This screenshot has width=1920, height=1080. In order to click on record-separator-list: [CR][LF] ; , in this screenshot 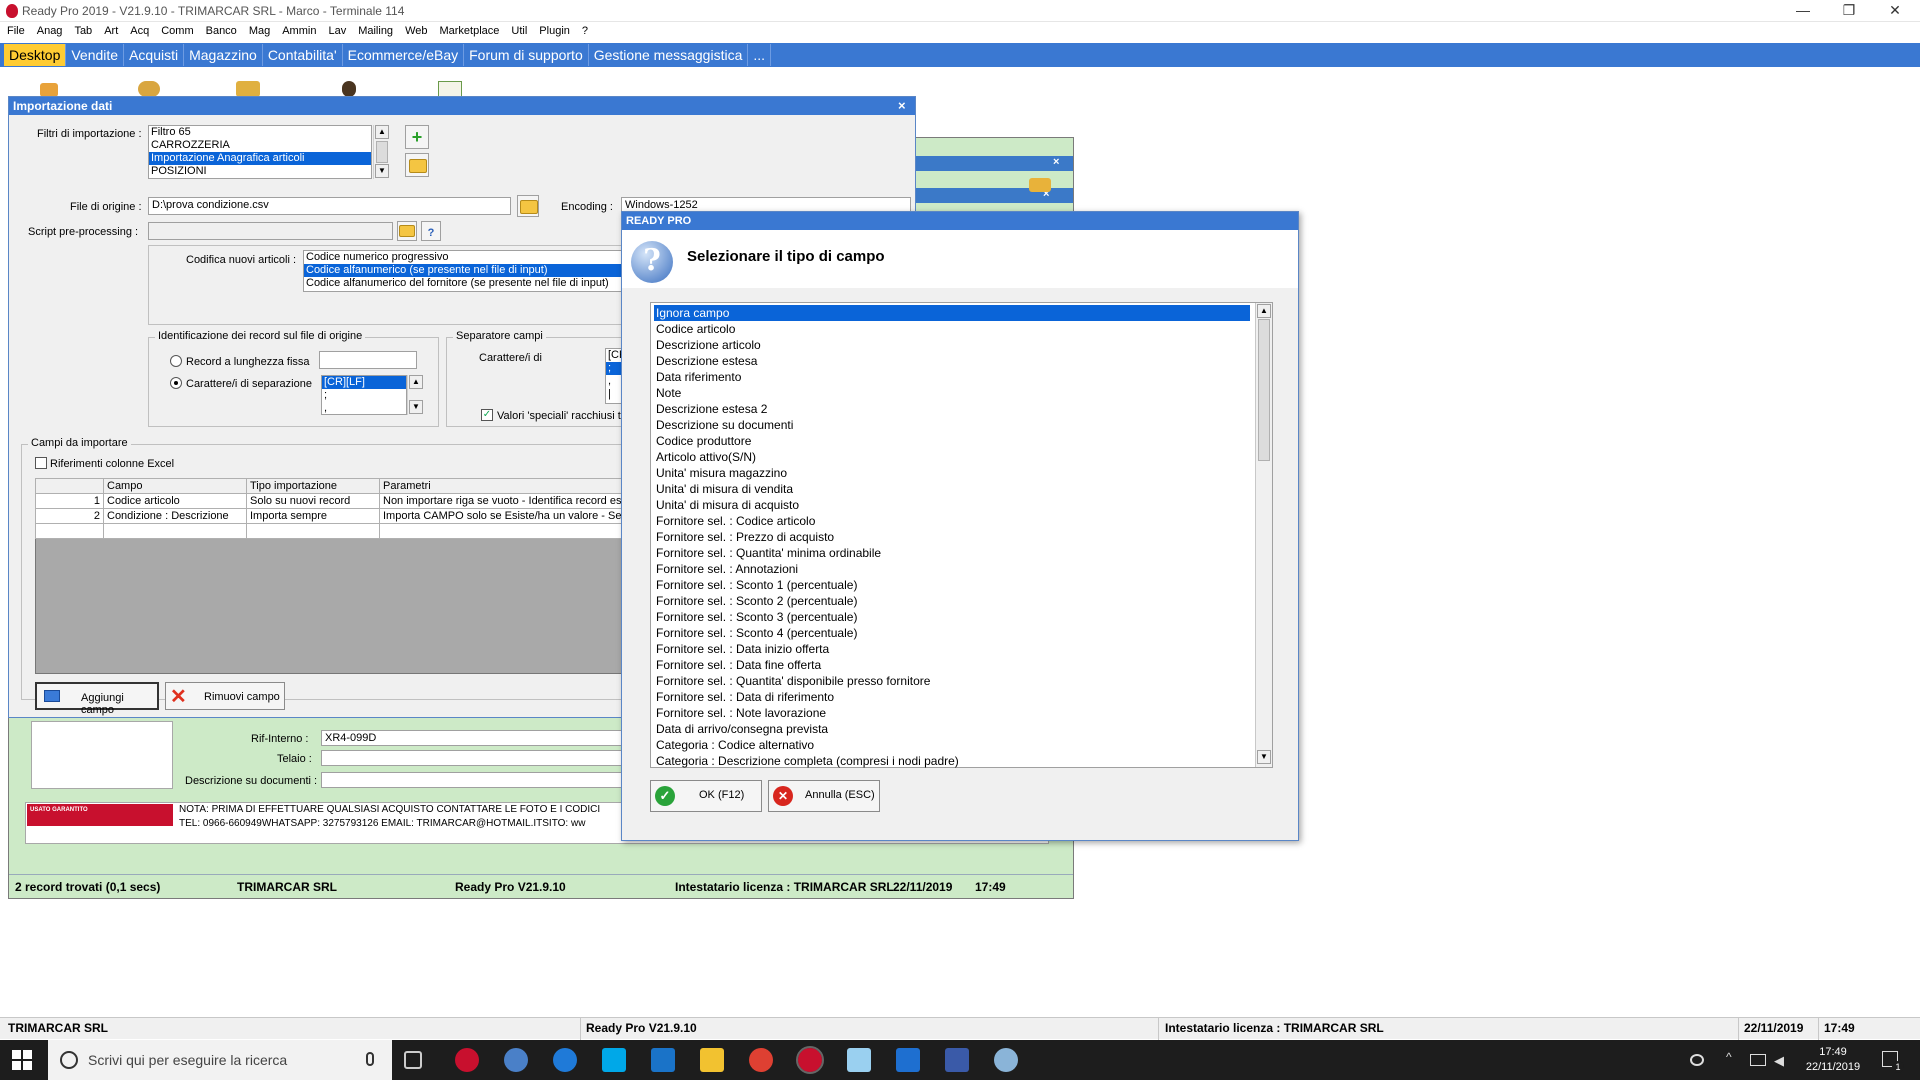, I will do `click(364, 395)`.